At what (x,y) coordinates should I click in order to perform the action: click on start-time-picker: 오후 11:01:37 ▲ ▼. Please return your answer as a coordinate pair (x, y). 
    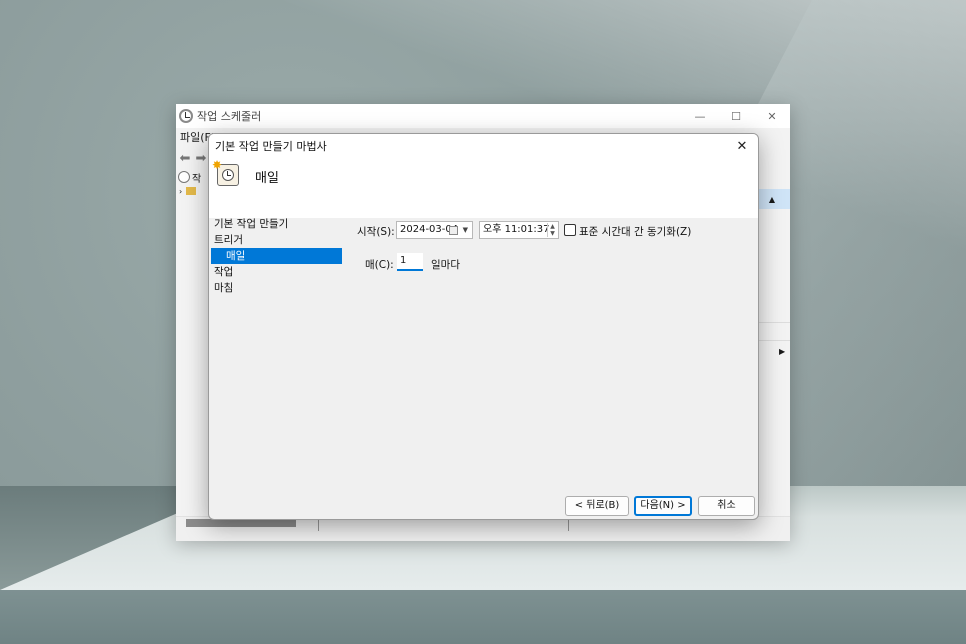
    Looking at the image, I should click on (519, 230).